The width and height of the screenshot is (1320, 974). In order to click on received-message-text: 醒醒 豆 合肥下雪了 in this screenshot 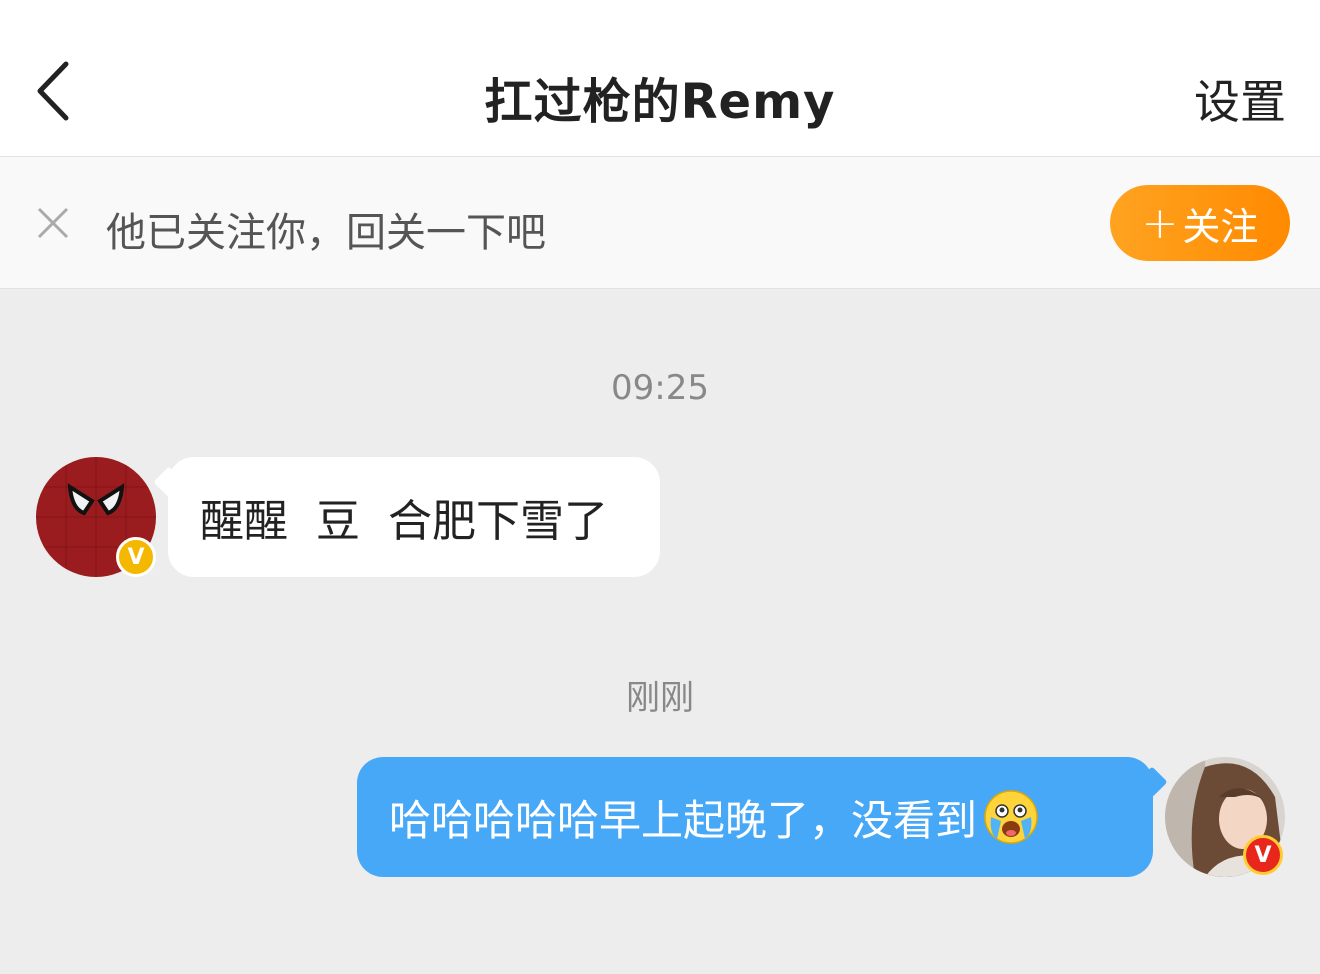, I will do `click(404, 521)`.